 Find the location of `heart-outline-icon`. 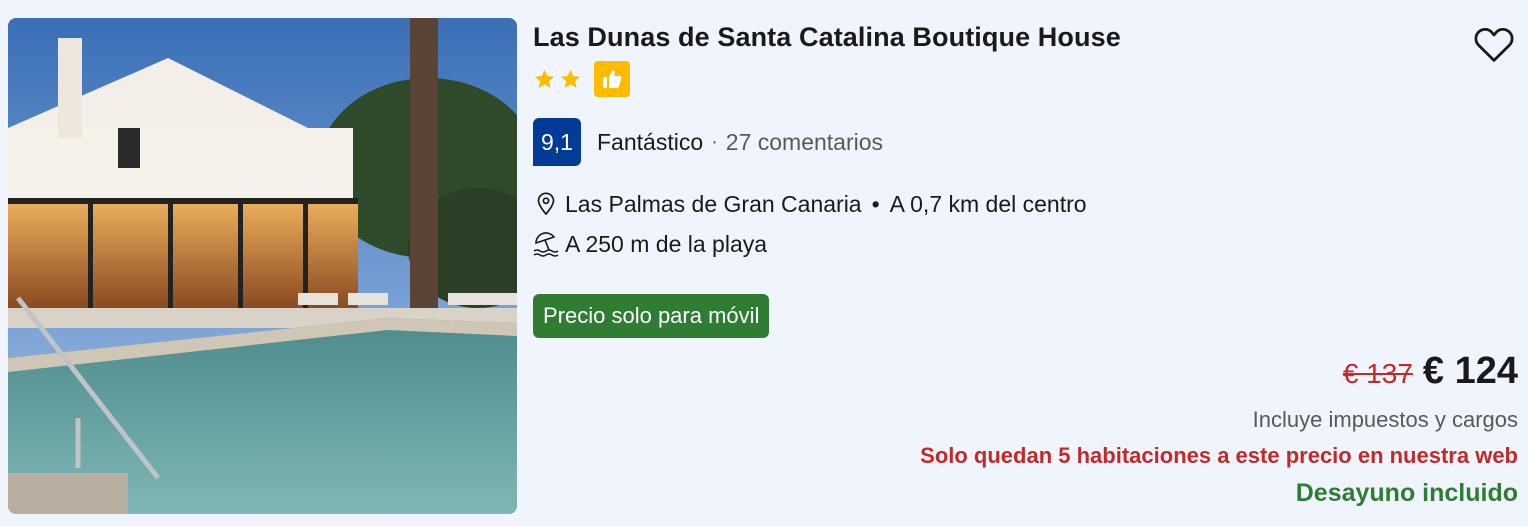

heart-outline-icon is located at coordinates (1494, 44).